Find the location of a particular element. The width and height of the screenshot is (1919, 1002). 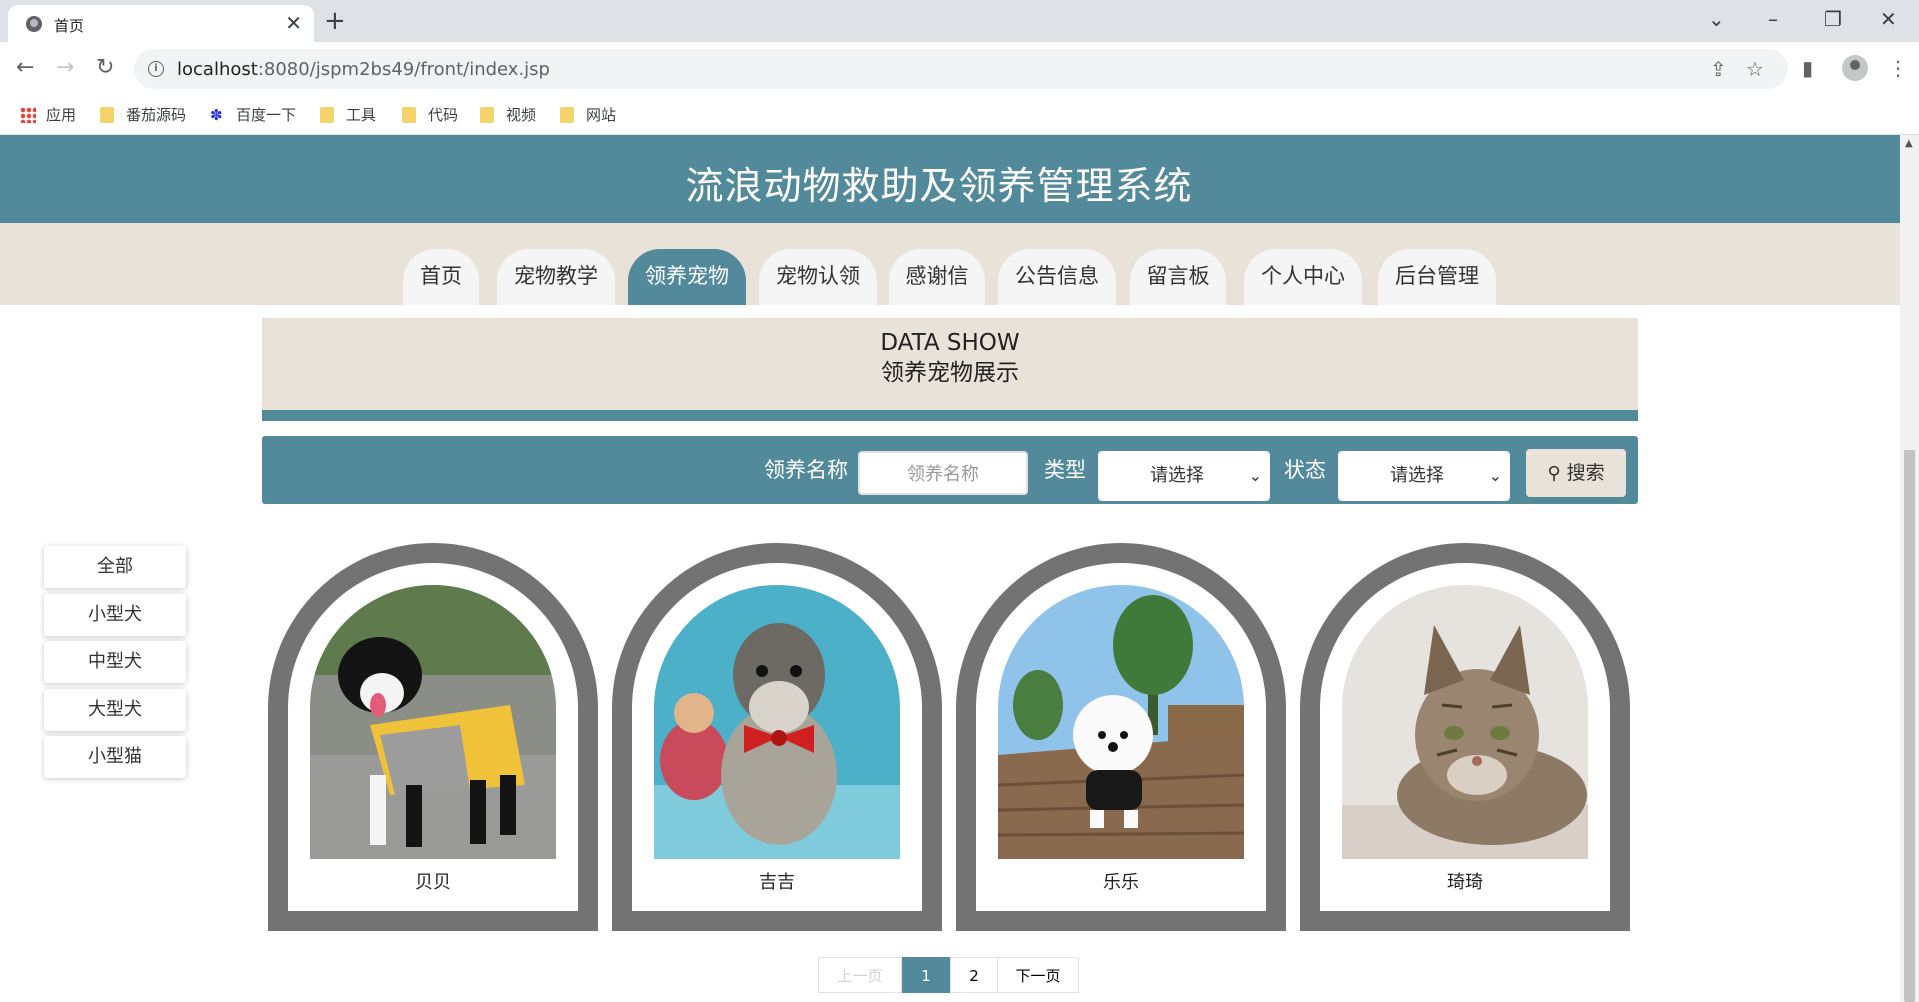

nav-admin: 后台管理 is located at coordinates (1437, 277).